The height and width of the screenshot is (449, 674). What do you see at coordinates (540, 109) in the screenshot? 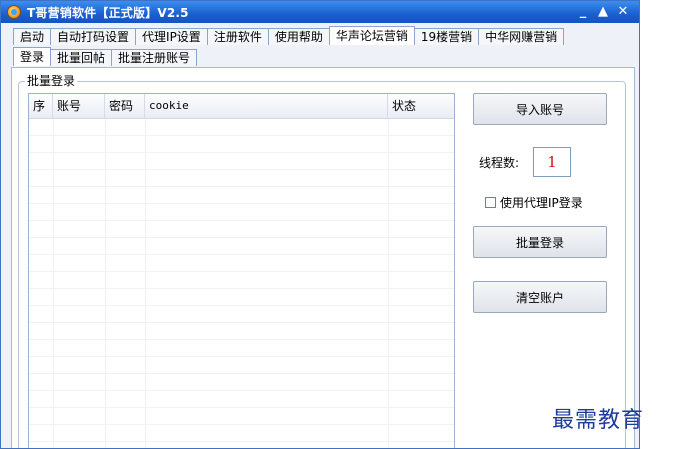
I see `import-accounts-button: 导入账号` at bounding box center [540, 109].